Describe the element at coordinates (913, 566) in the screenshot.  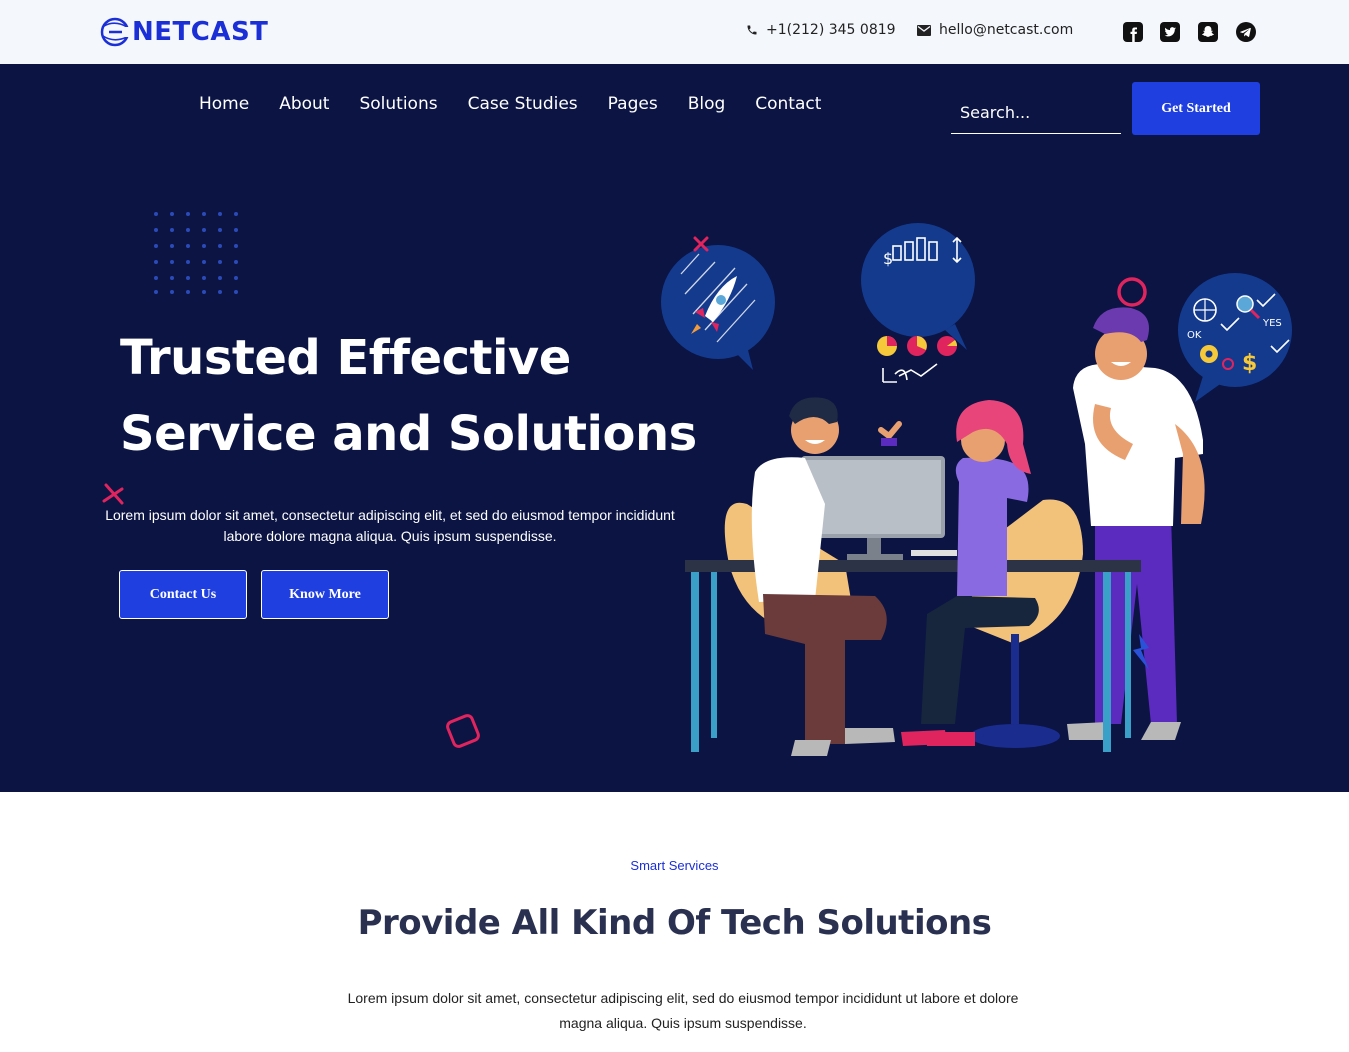
I see `desk` at that location.